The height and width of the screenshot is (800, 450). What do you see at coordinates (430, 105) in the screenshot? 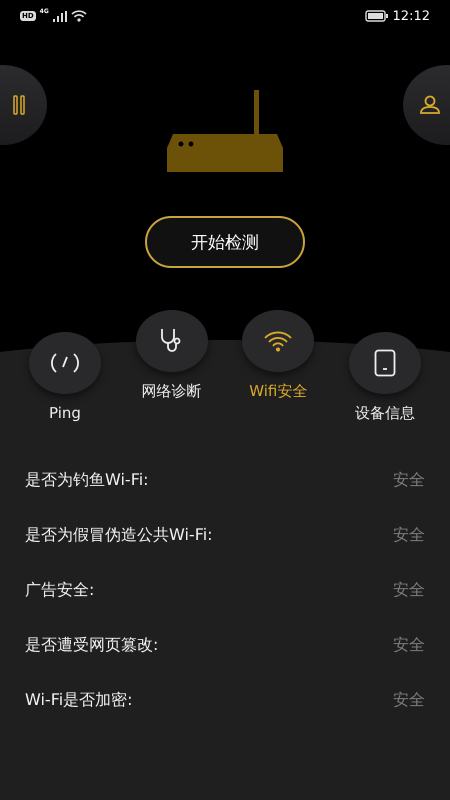
I see `user-icon` at bounding box center [430, 105].